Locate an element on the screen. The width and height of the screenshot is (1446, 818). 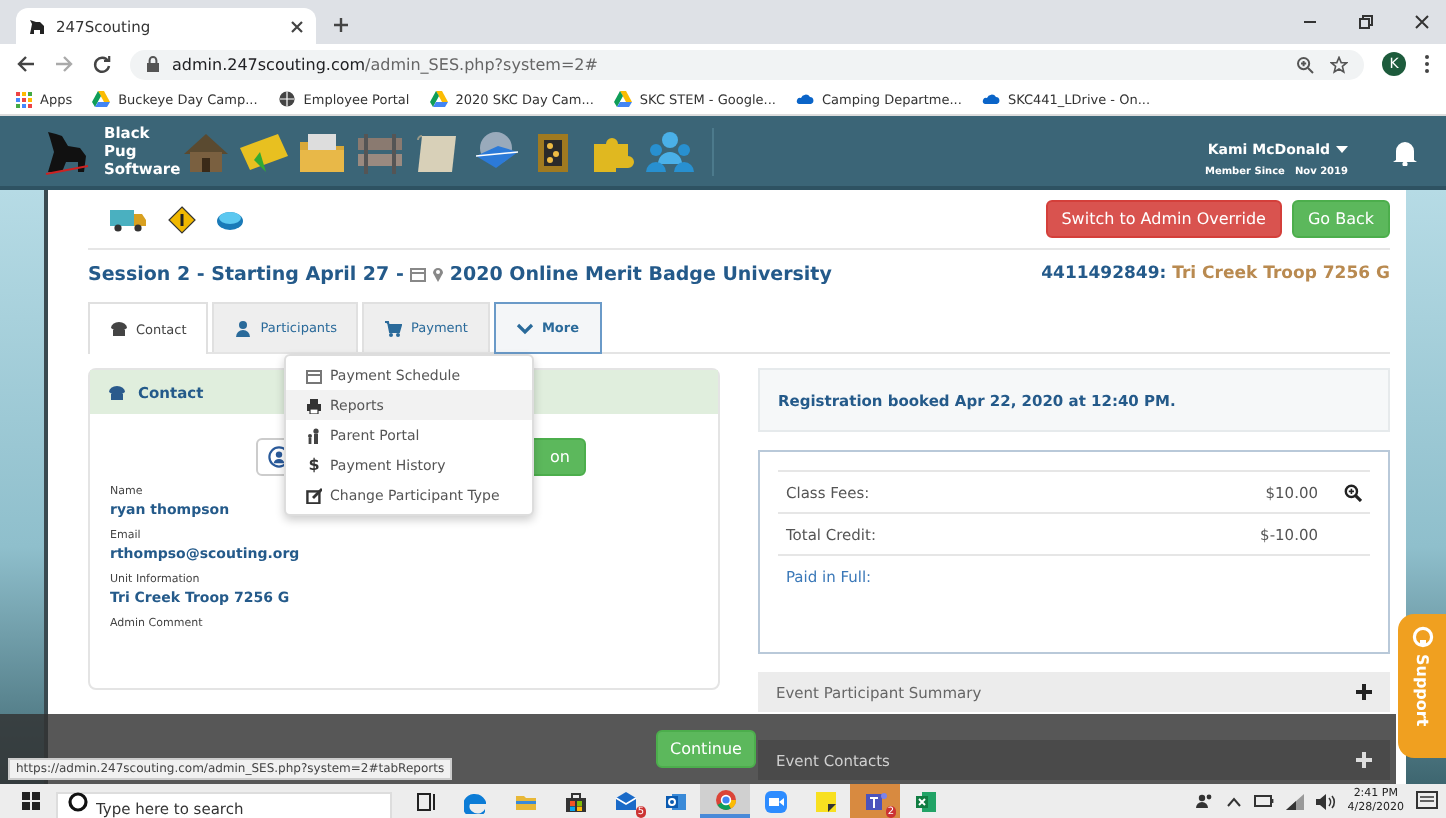
cart-icon is located at coordinates (393, 328).